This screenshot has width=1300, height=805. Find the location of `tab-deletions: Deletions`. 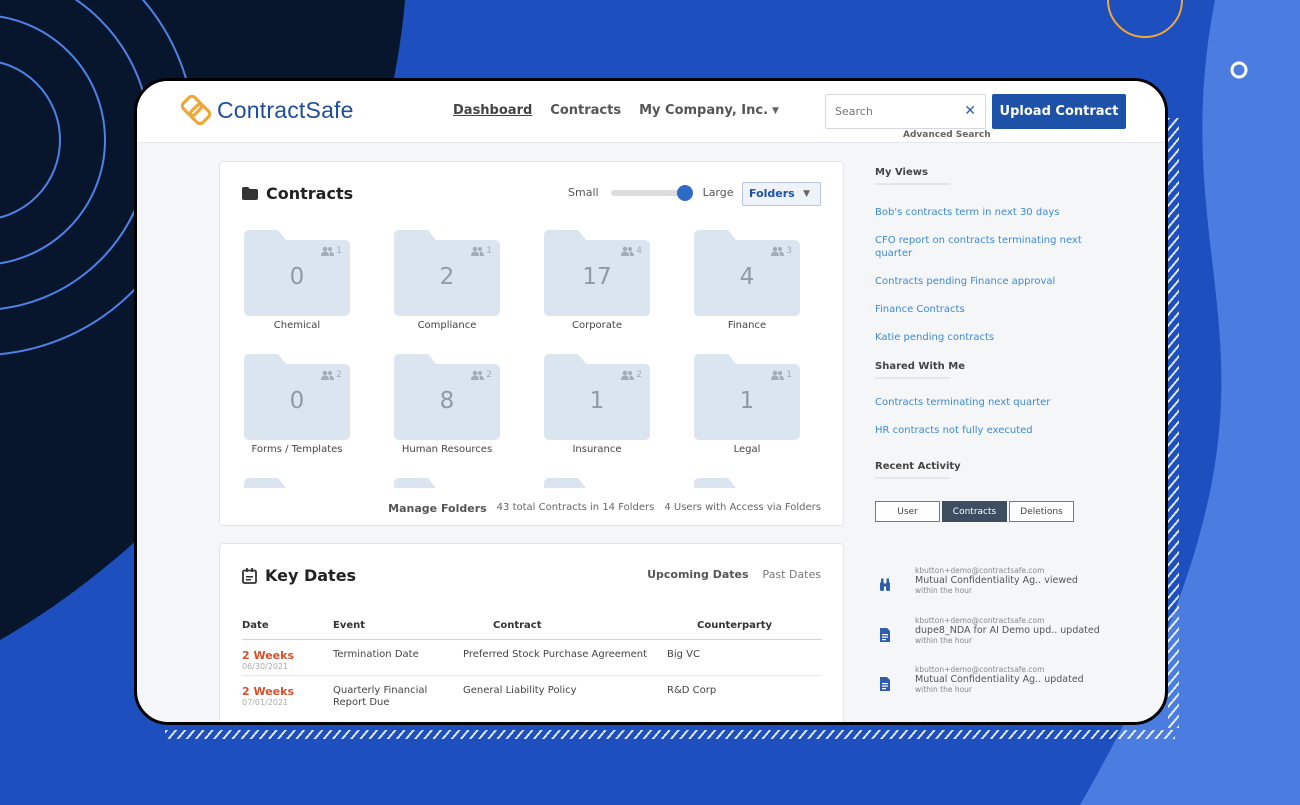

tab-deletions: Deletions is located at coordinates (1041, 511).